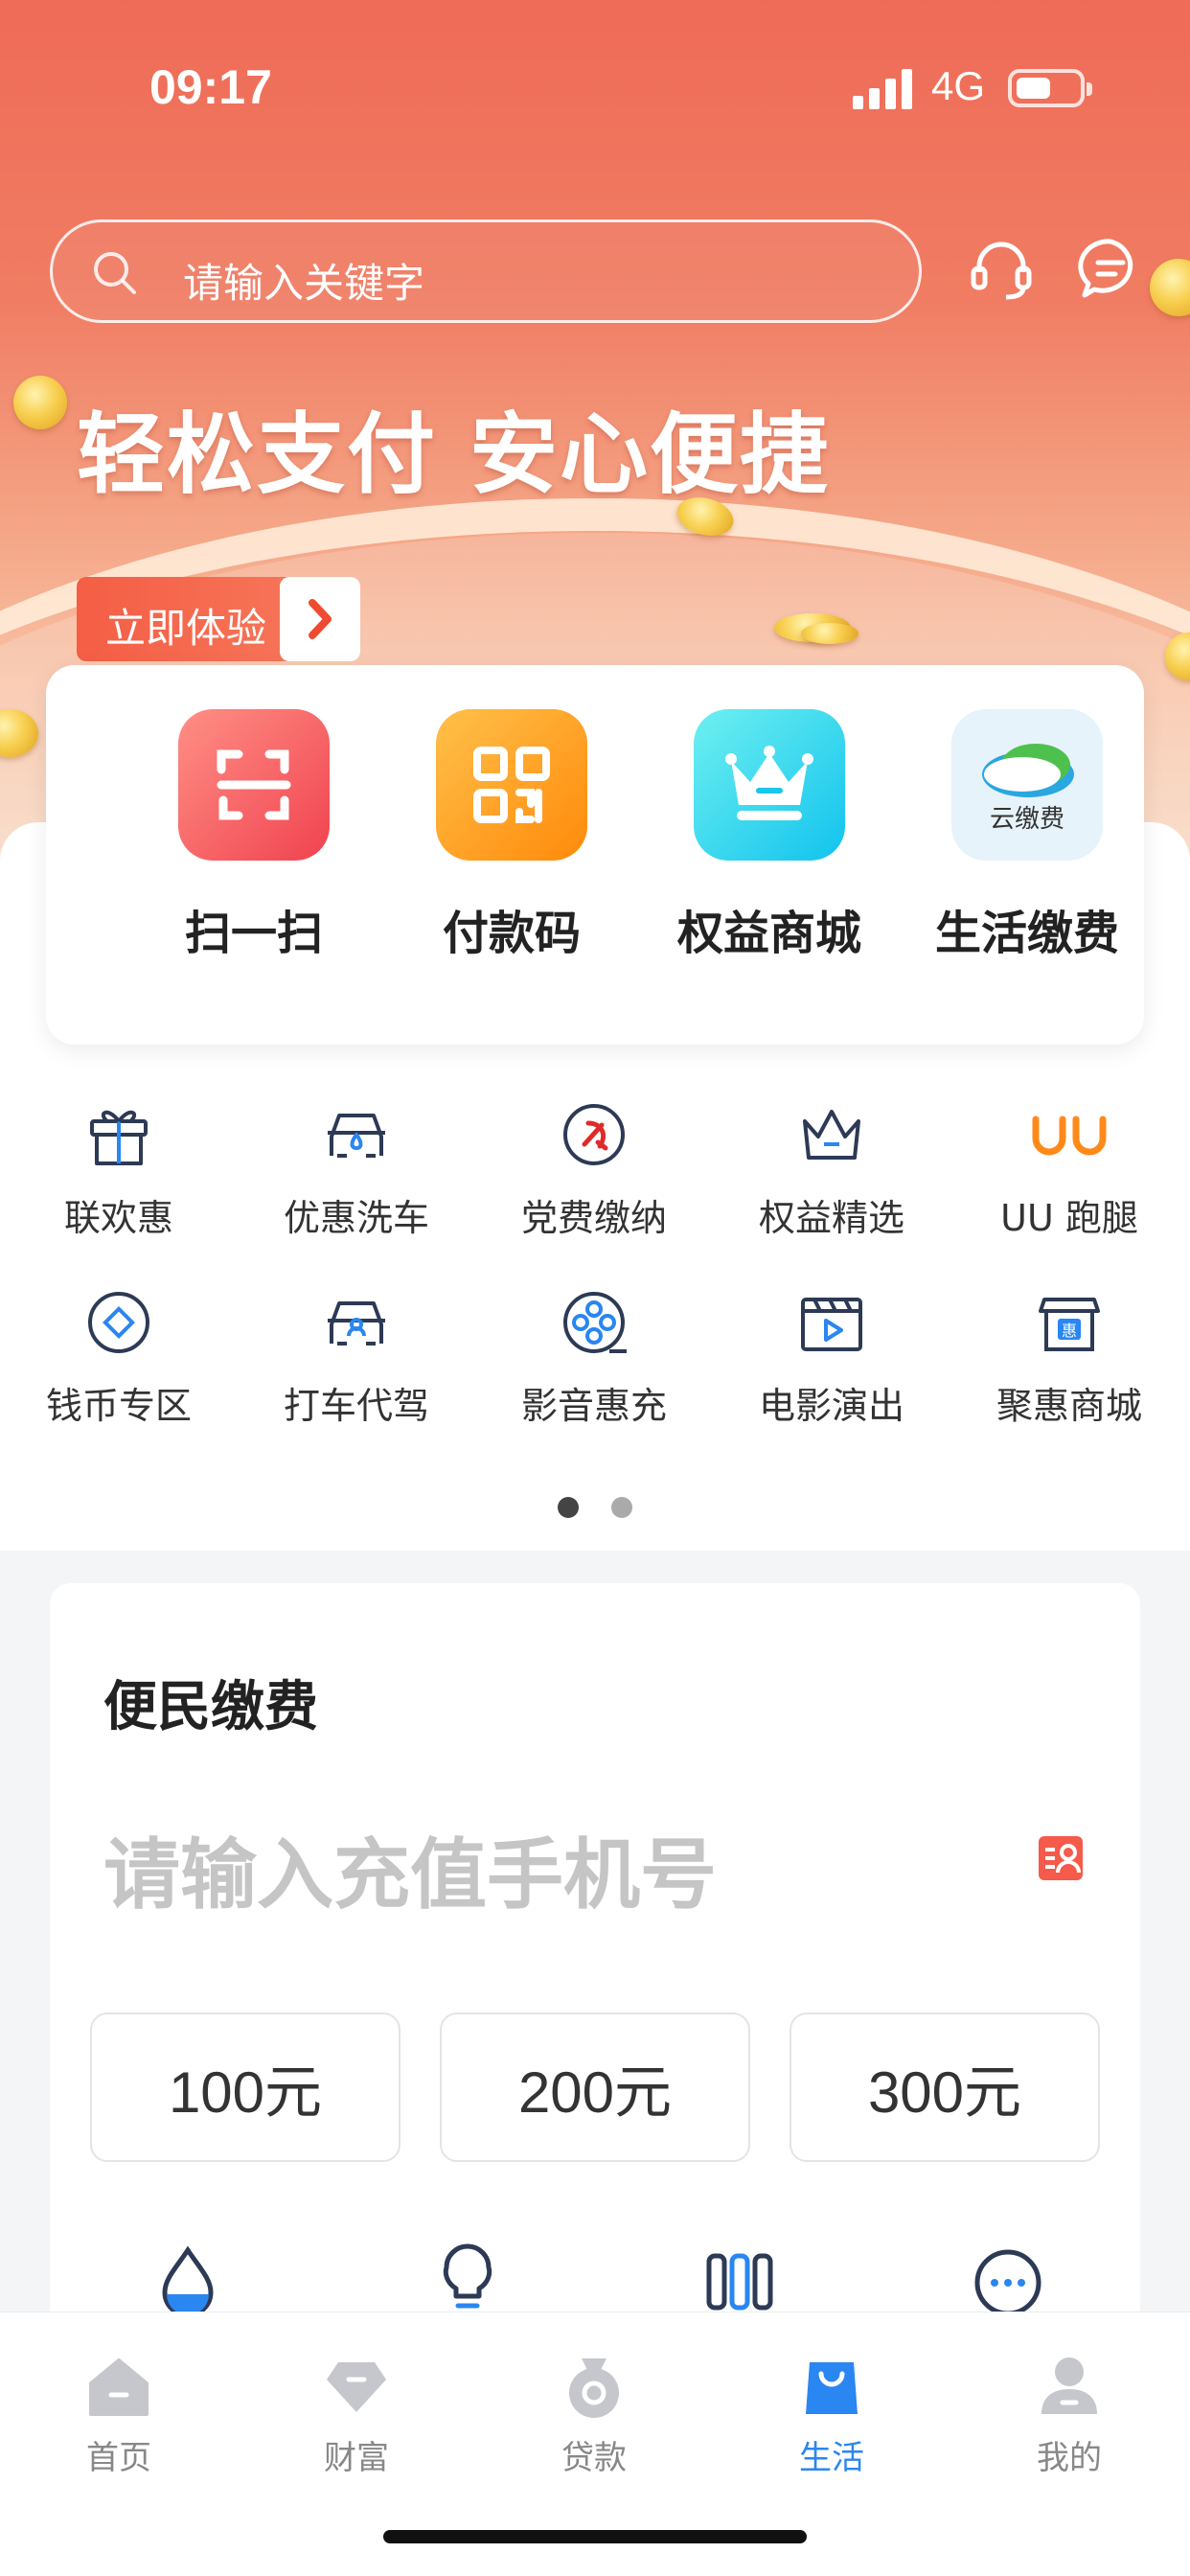 This screenshot has height=2576, width=1190. I want to click on tab-loan: 贷款, so click(594, 2415).